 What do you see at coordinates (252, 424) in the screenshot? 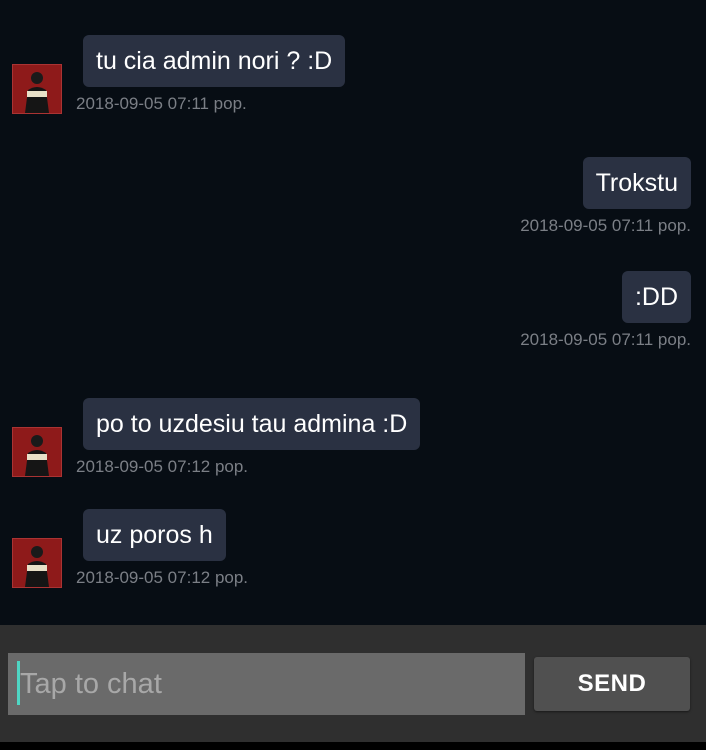
I see `message-bubble: po to uzdesiu tau admina :D` at bounding box center [252, 424].